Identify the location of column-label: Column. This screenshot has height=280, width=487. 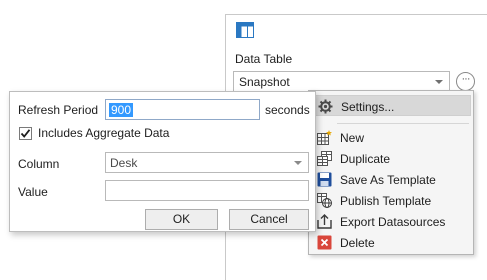
(39, 164).